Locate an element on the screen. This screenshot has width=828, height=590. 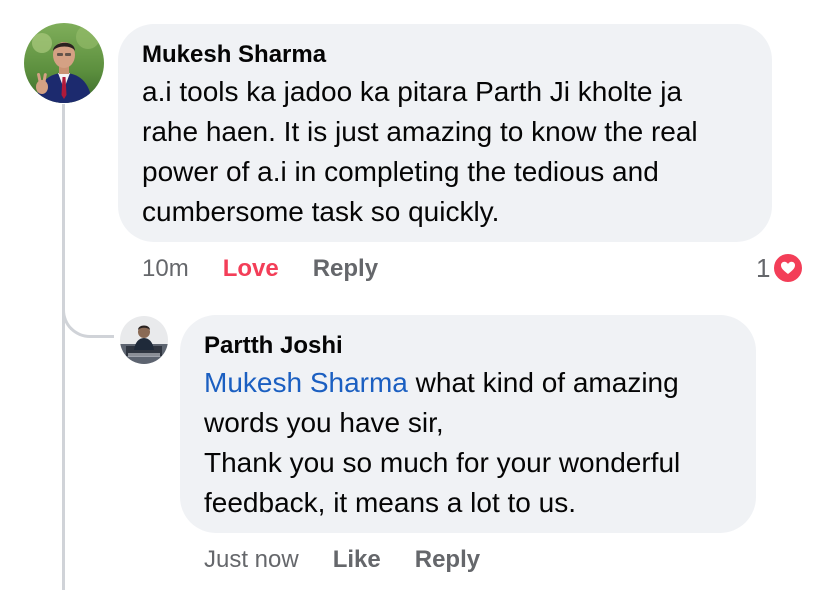
heart-icon is located at coordinates (788, 268).